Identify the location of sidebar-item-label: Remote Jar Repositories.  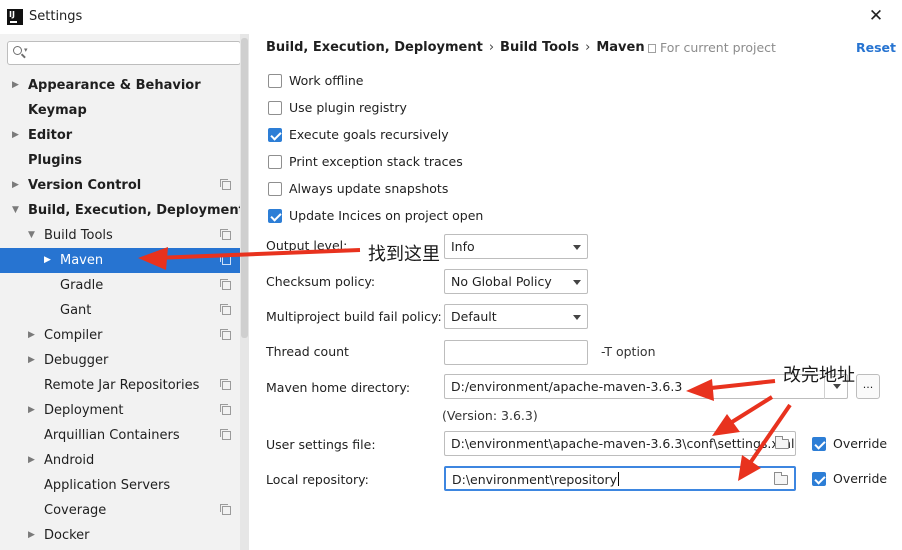
(122, 385).